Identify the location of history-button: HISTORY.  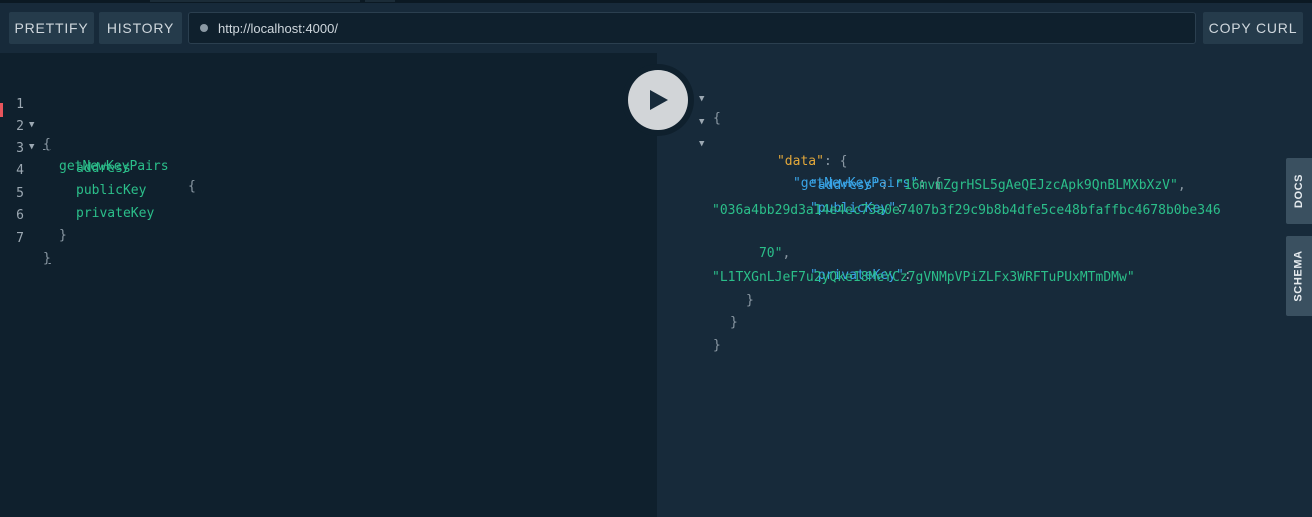
(140, 28).